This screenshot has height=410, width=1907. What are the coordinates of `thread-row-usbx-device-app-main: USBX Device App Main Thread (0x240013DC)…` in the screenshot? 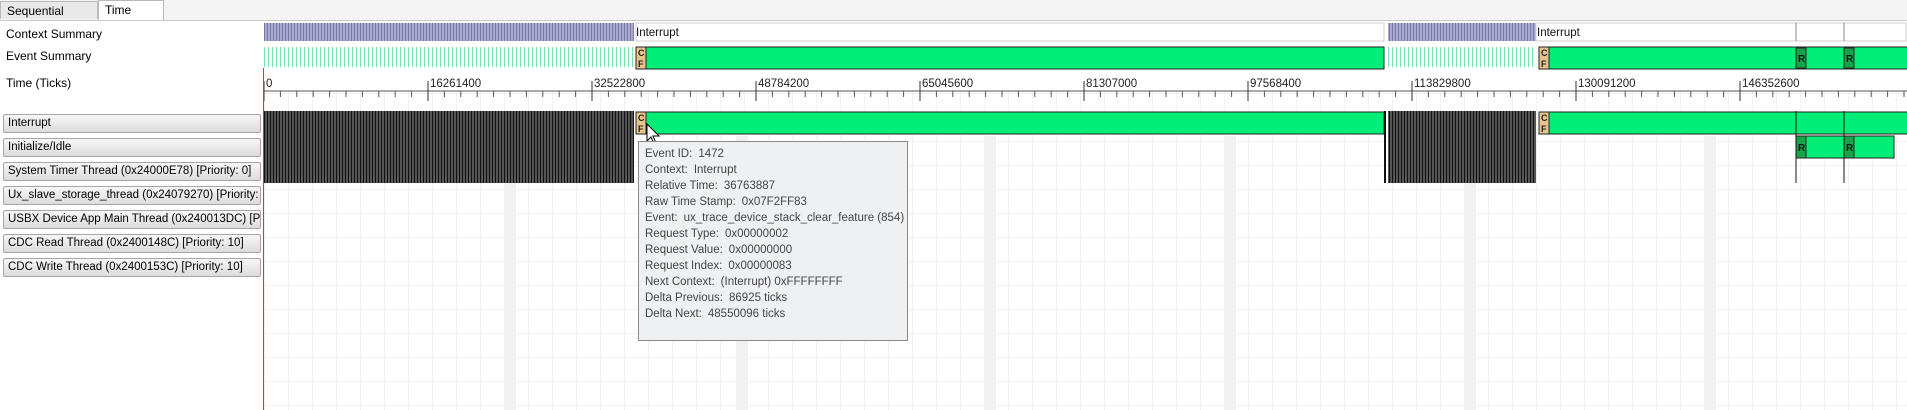 It's located at (132, 219).